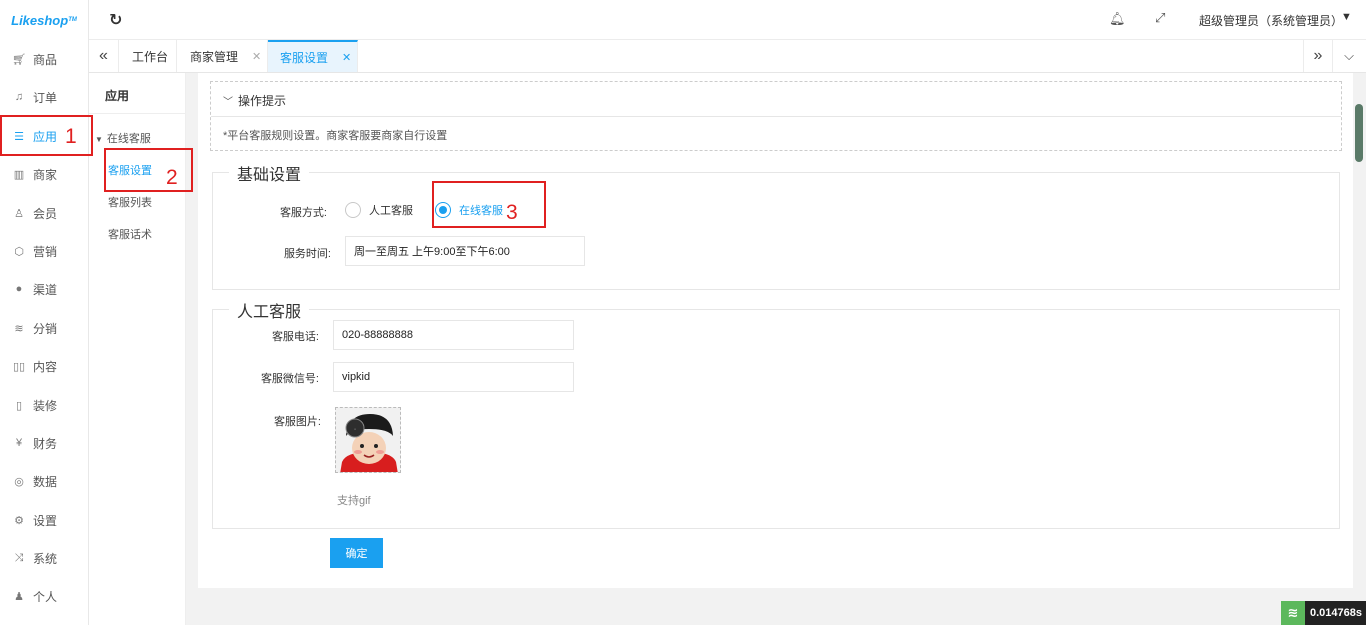 The image size is (1366, 625). I want to click on nav-item-channels: ● 渠道, so click(44, 289).